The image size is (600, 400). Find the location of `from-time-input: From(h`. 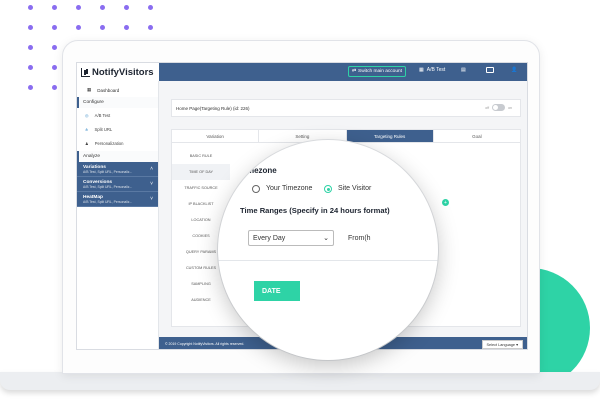

from-time-input: From(h is located at coordinates (359, 238).